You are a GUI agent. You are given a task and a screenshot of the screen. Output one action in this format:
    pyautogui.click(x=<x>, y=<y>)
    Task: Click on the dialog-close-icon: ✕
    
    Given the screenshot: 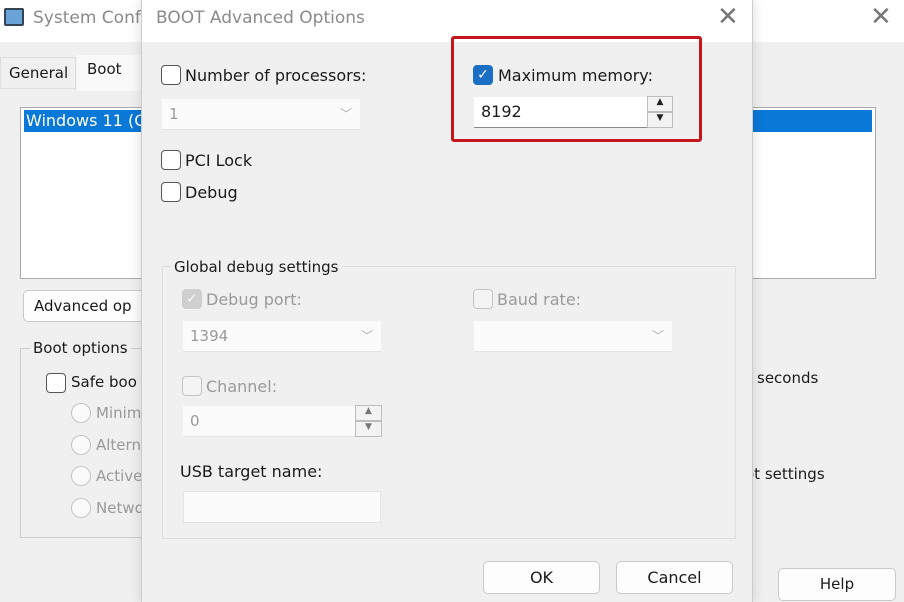 What is the action you would take?
    pyautogui.click(x=728, y=17)
    